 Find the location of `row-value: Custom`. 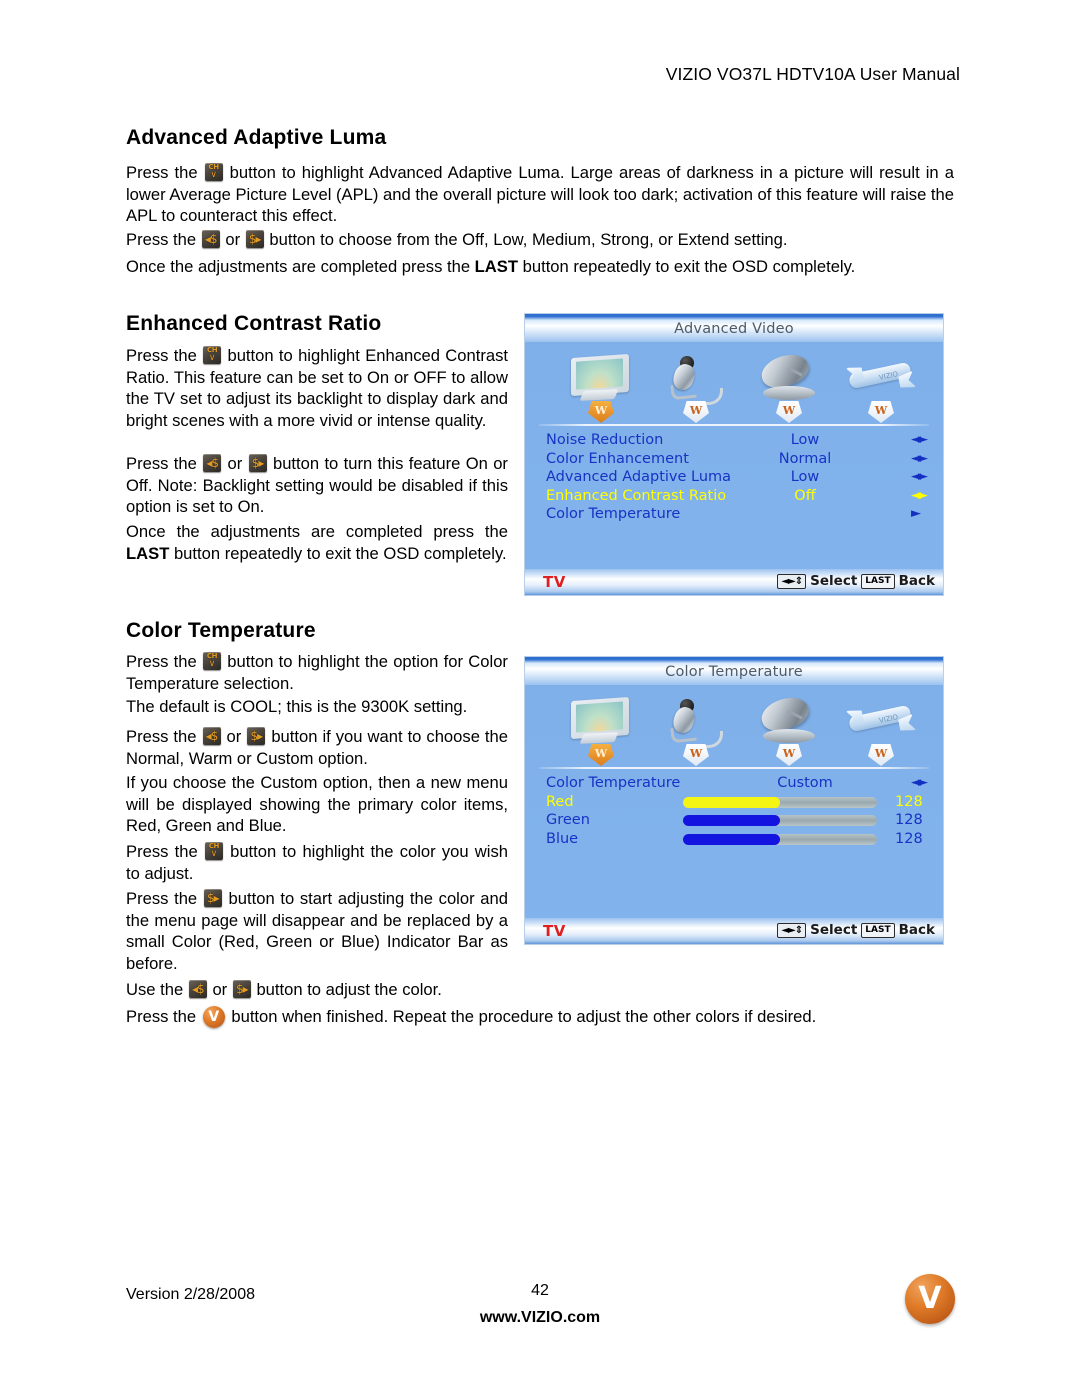

row-value: Custom is located at coordinates (805, 783).